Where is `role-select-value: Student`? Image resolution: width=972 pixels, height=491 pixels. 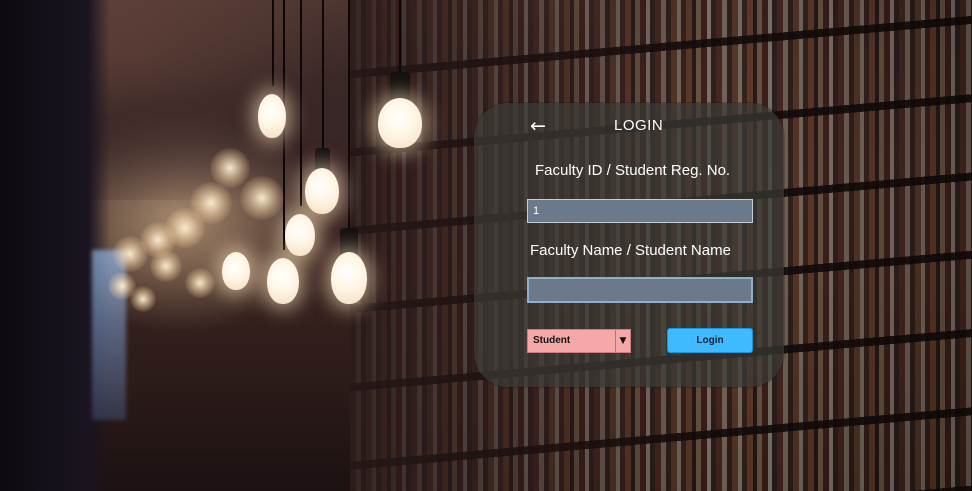
role-select-value: Student is located at coordinates (552, 340).